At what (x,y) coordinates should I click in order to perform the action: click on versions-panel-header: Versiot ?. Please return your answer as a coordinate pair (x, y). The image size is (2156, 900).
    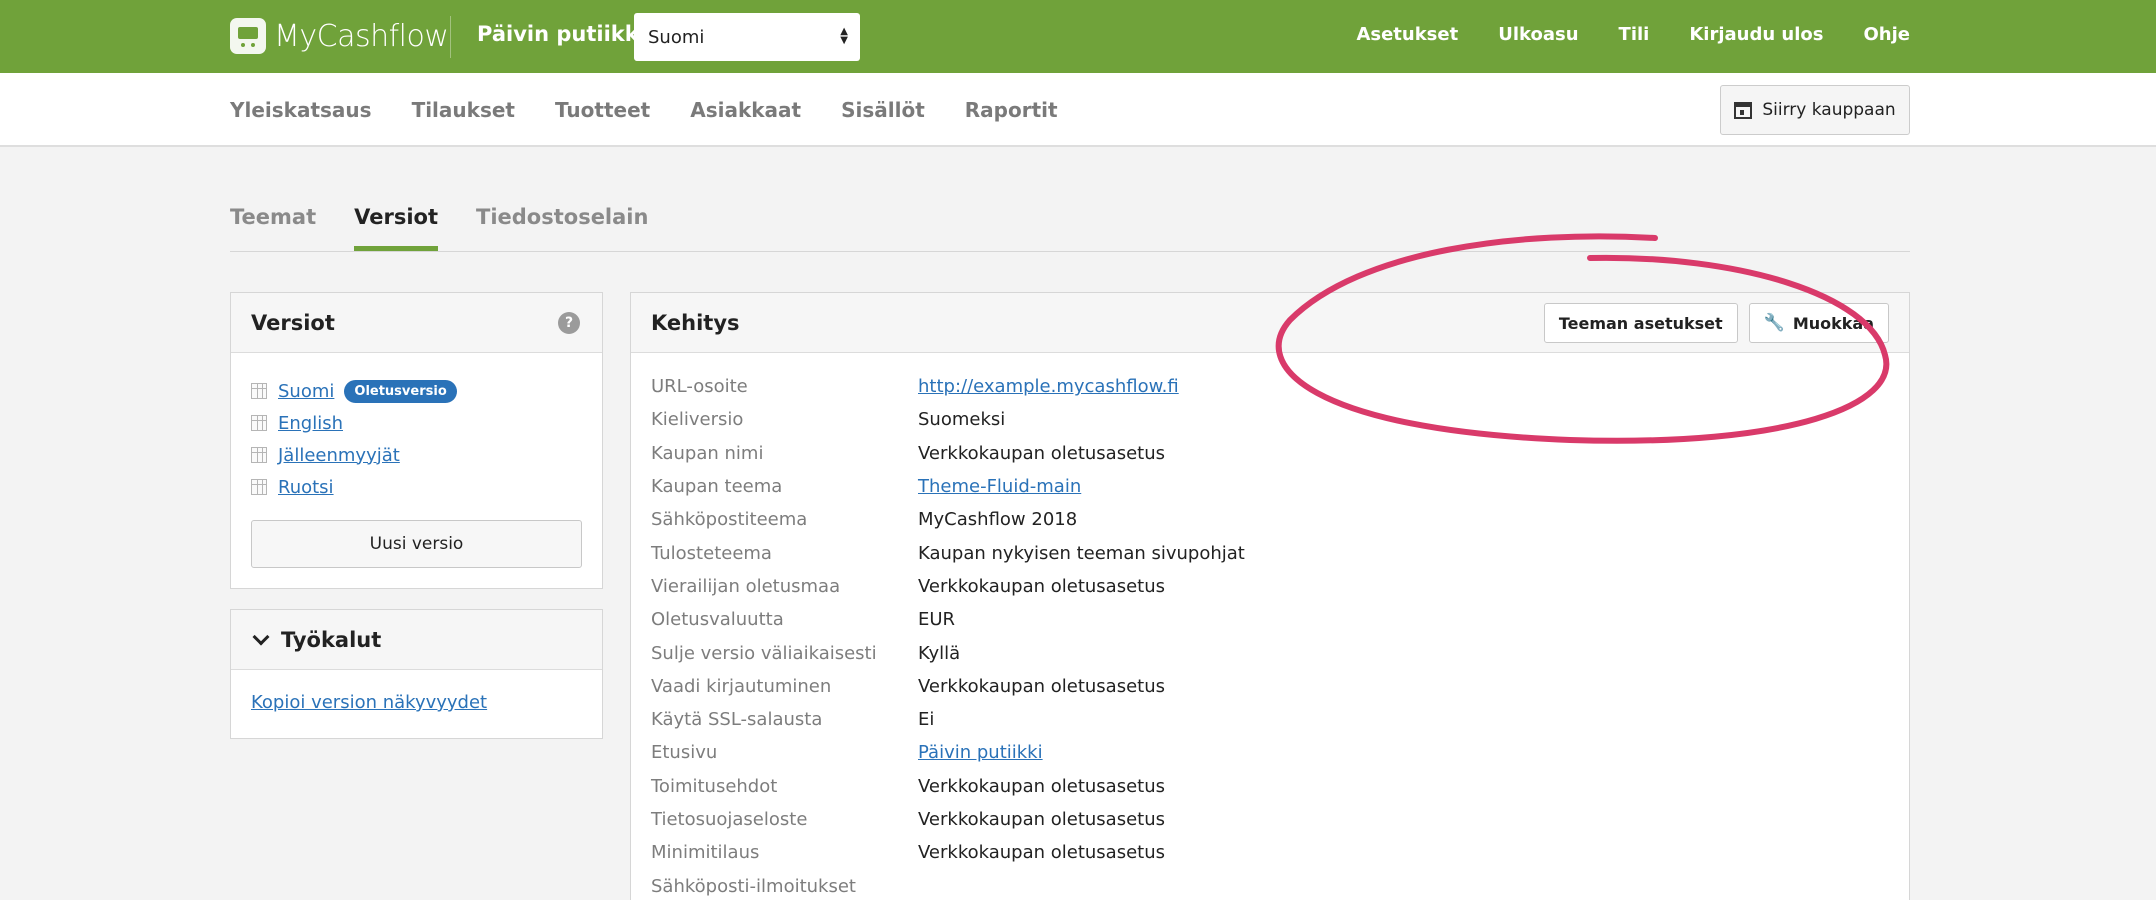
    Looking at the image, I should click on (416, 323).